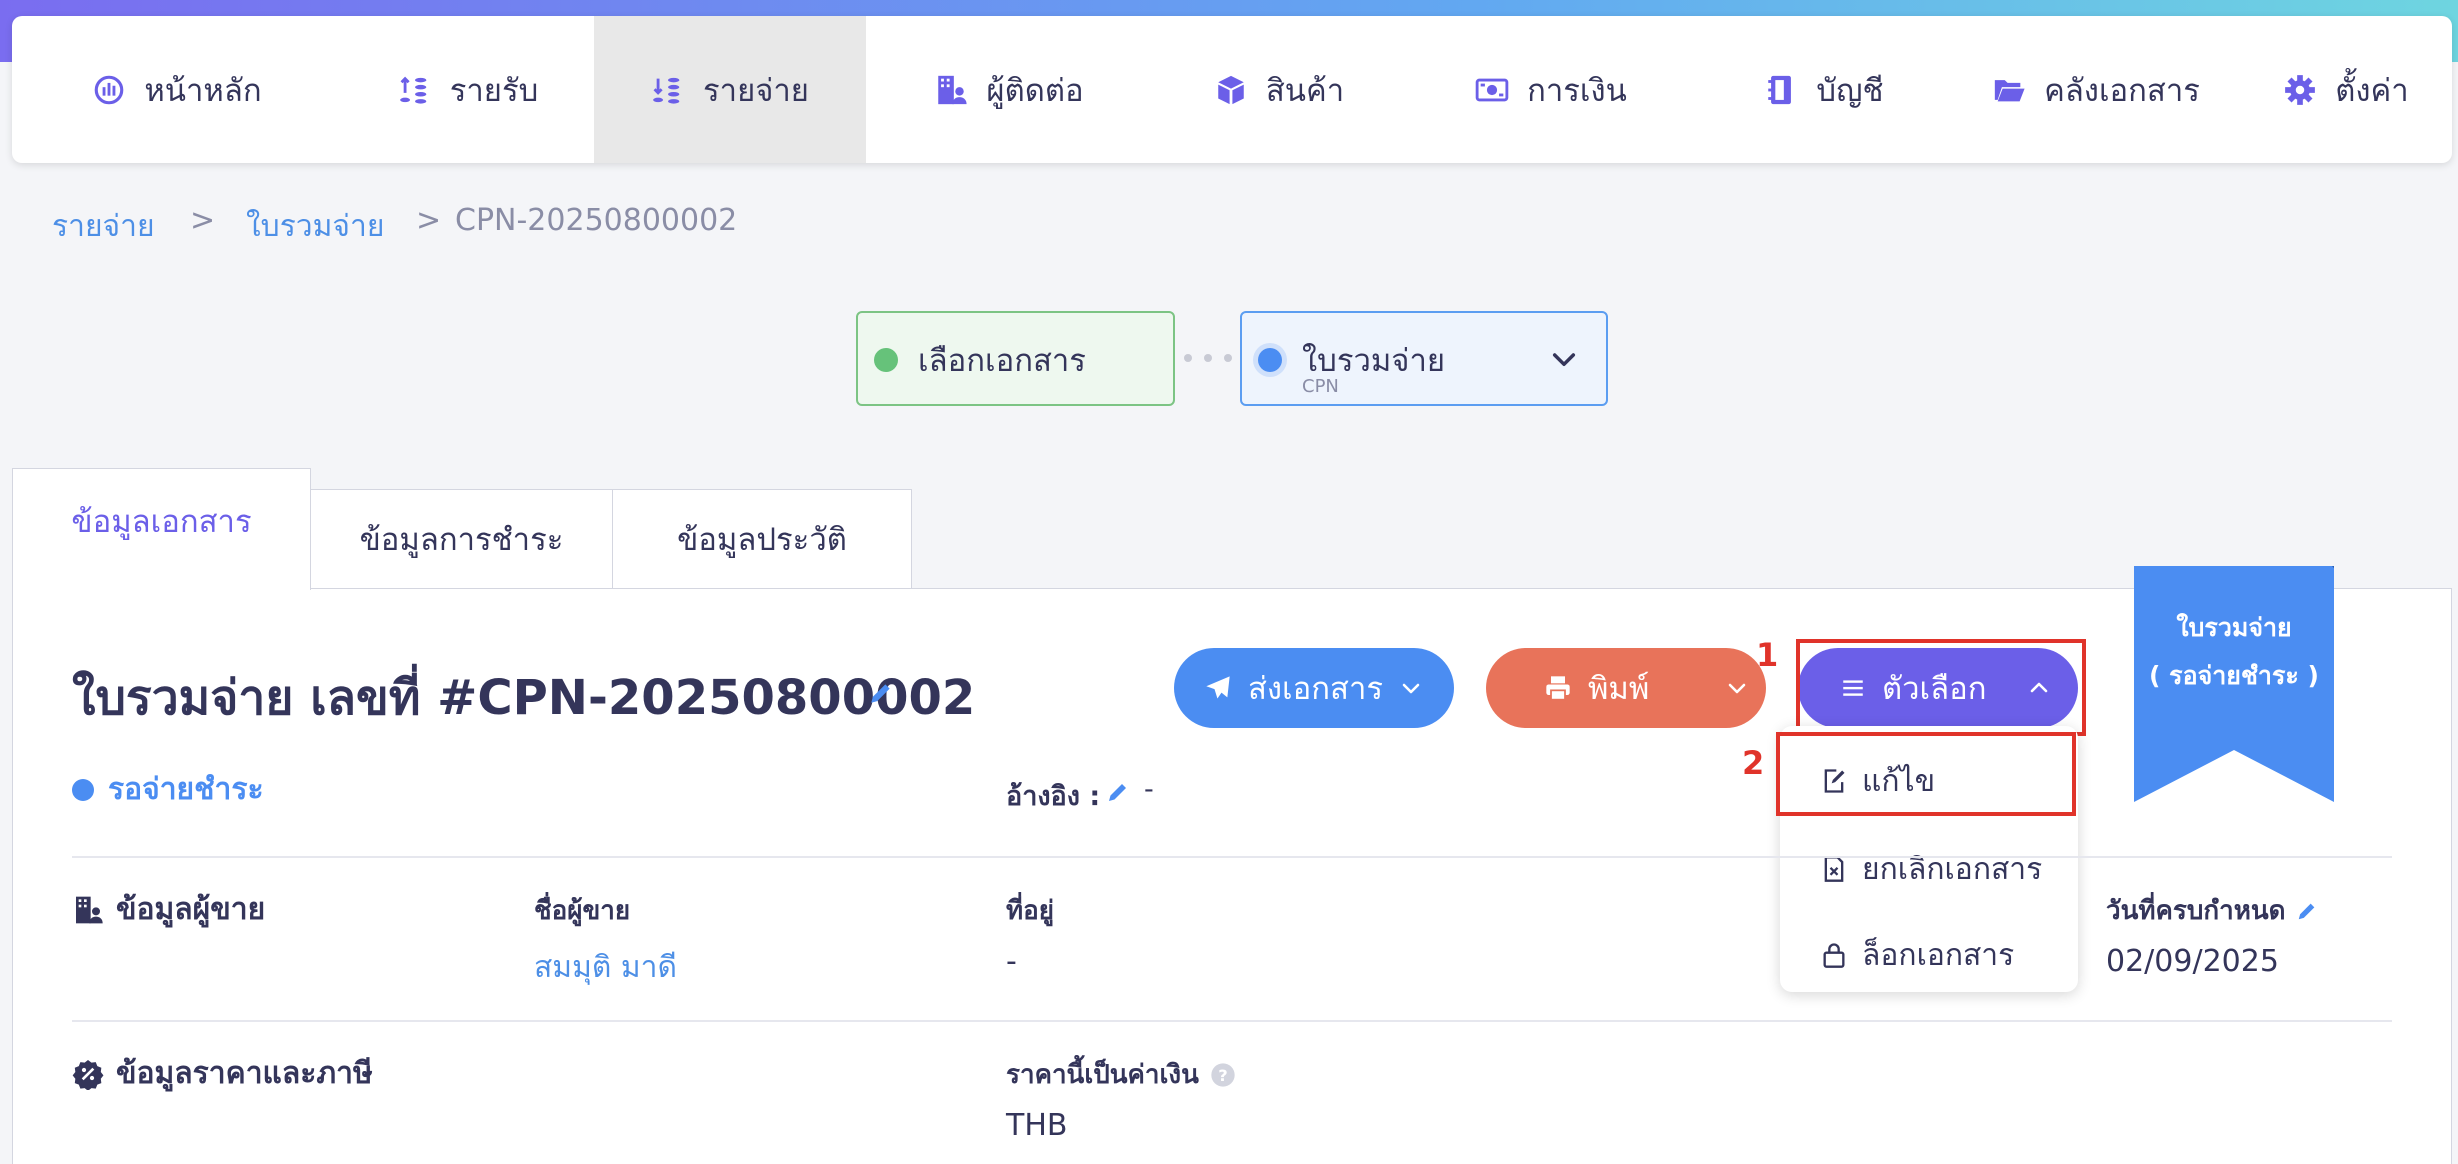  I want to click on print-label: พิมพ์, so click(1619, 689).